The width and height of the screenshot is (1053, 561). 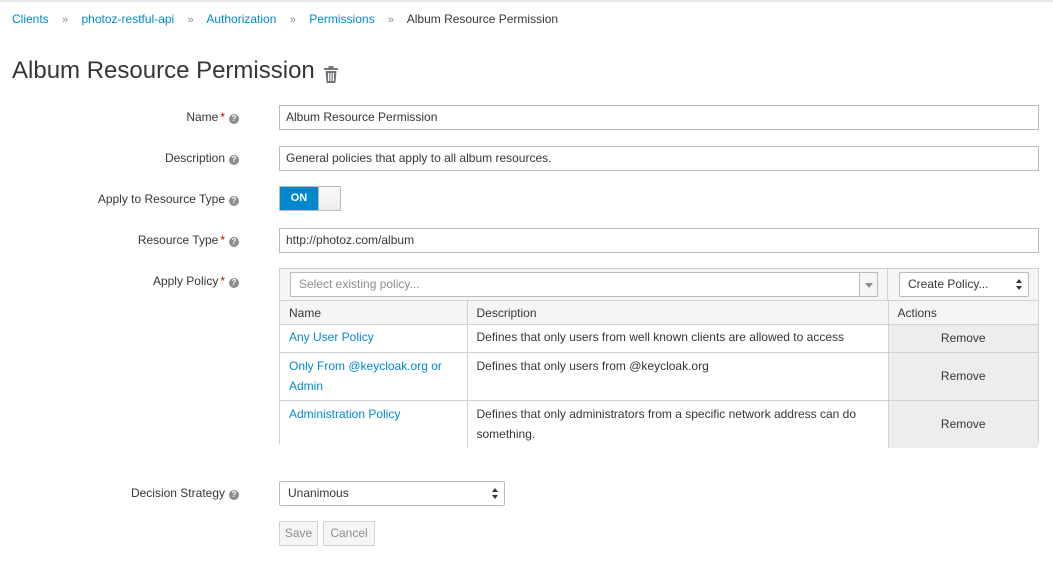 I want to click on column-divider, so click(x=887, y=284).